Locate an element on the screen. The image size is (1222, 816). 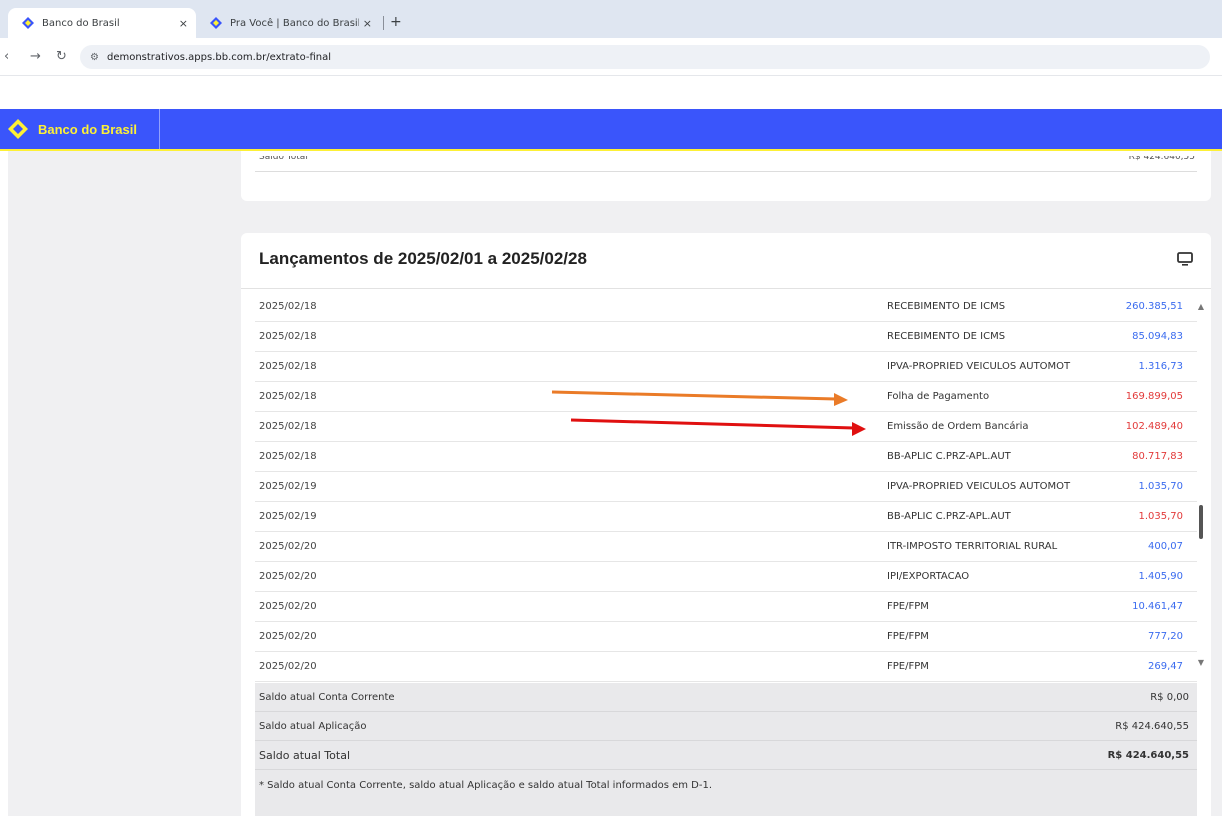
scroll-up-icon: ▲ is located at coordinates (1201, 306).